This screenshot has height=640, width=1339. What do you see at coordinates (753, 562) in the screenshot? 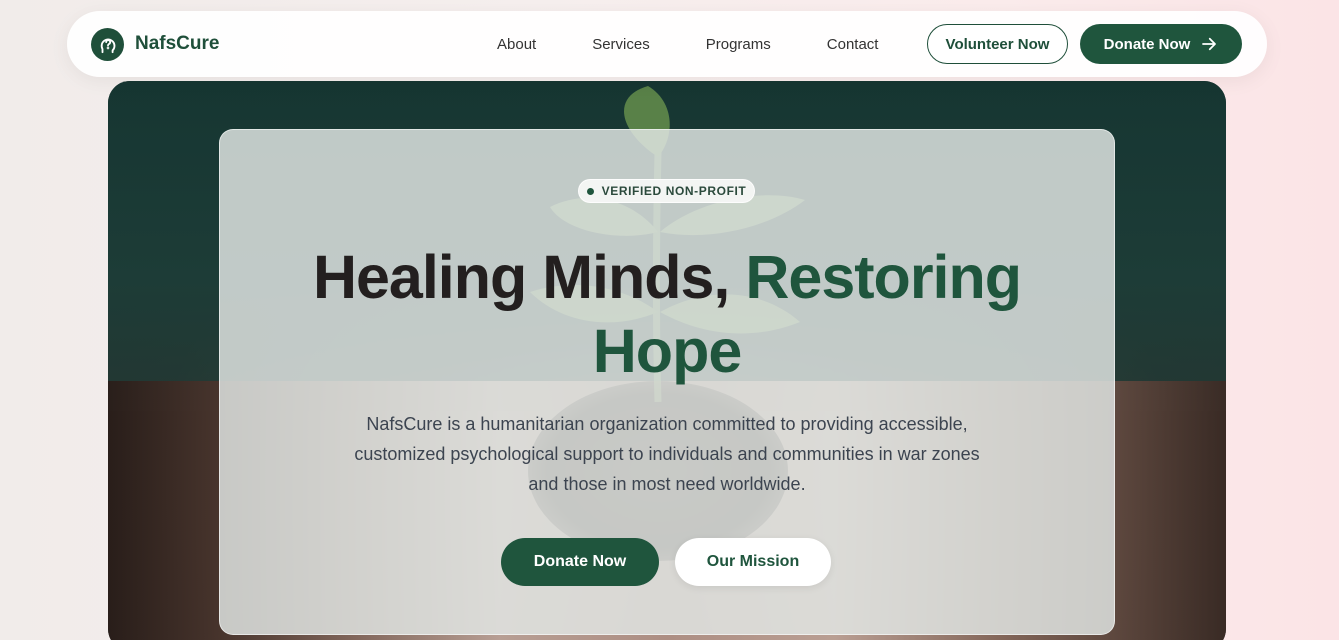
I see `our-mission-button: Our Mission` at bounding box center [753, 562].